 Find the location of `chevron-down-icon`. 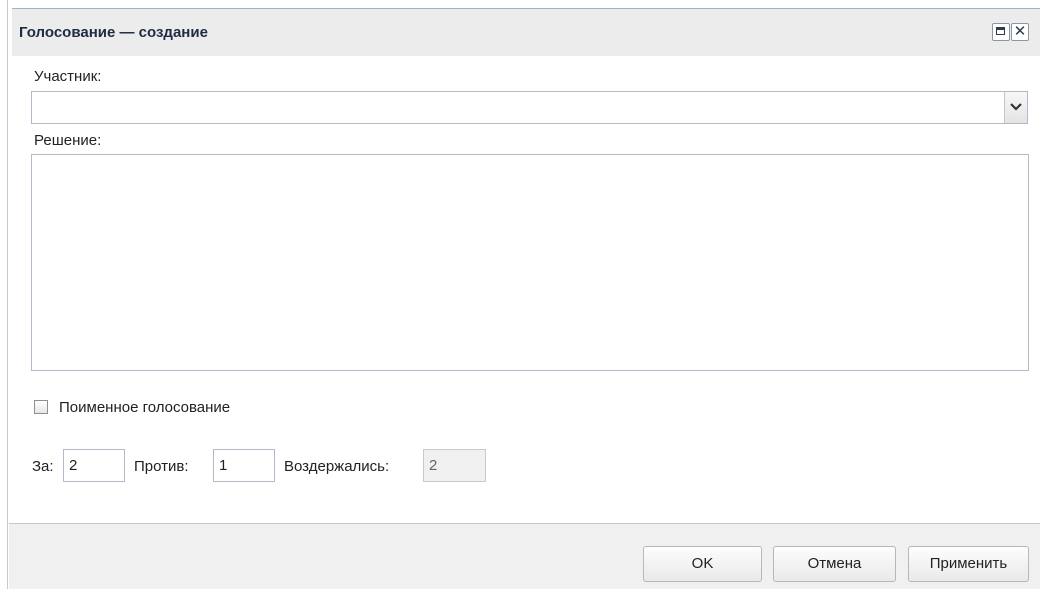

chevron-down-icon is located at coordinates (1016, 107).